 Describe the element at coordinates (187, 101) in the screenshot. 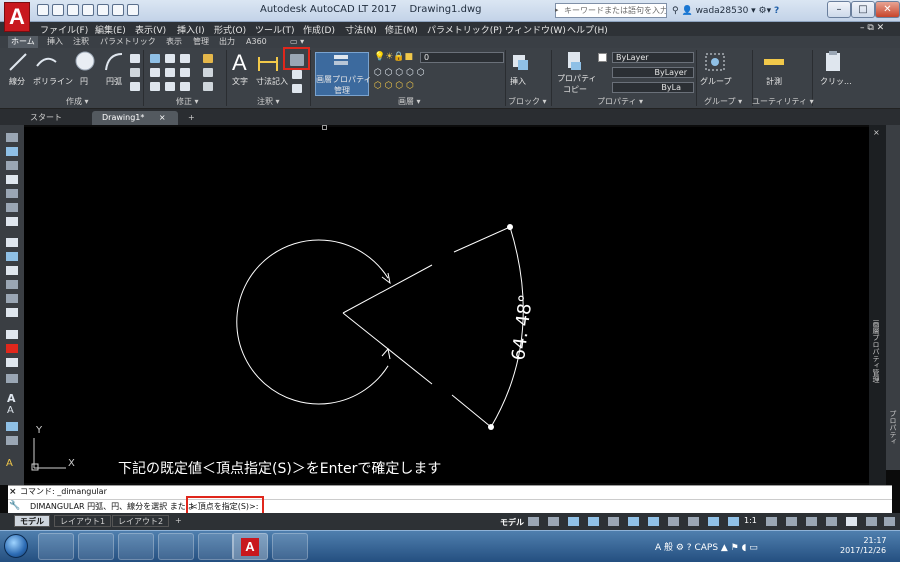

I see `panel-title-modify: 修正 ▾` at that location.